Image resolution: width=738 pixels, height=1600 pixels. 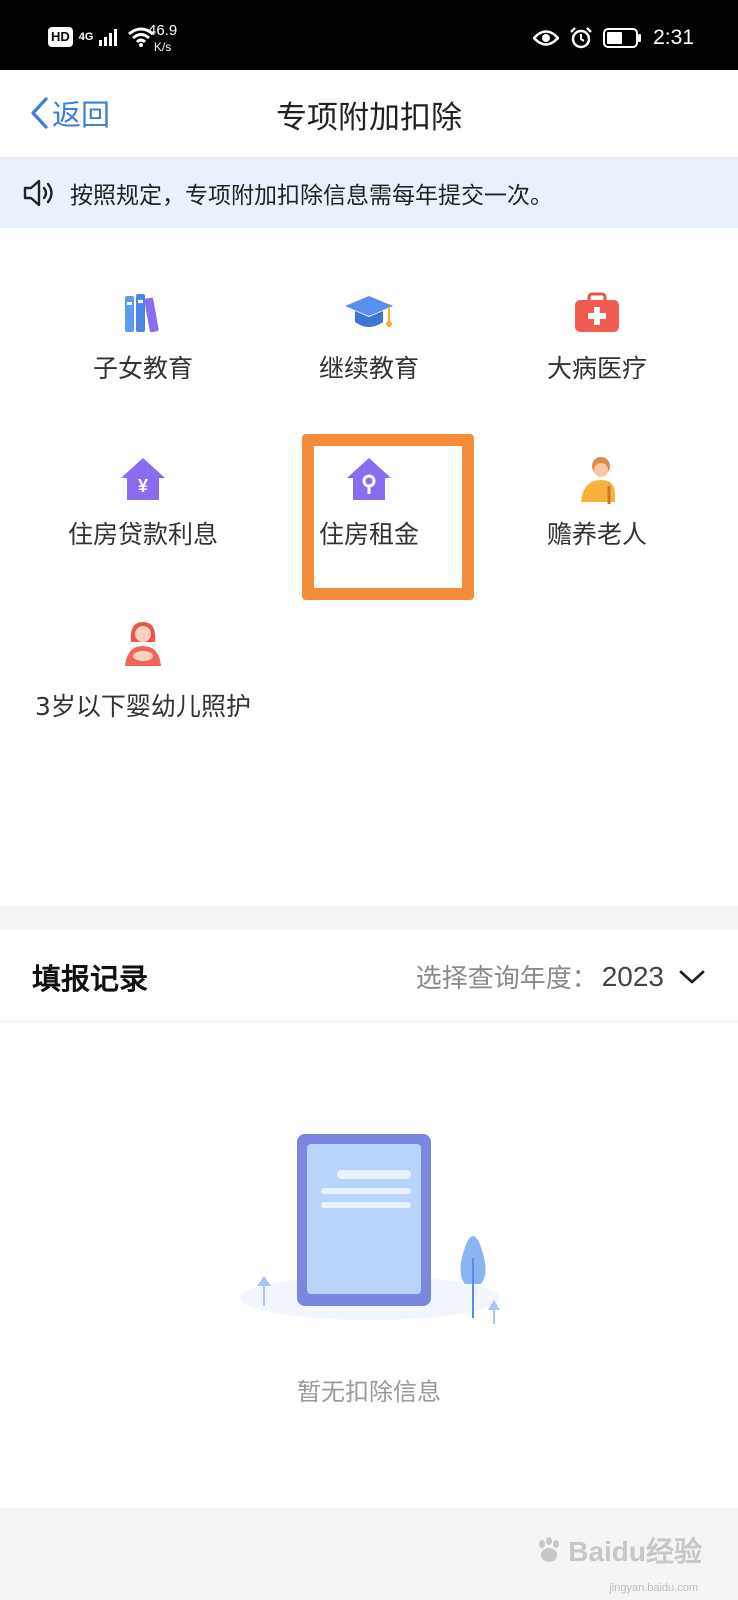 I want to click on network-type: 4G, so click(x=86, y=36).